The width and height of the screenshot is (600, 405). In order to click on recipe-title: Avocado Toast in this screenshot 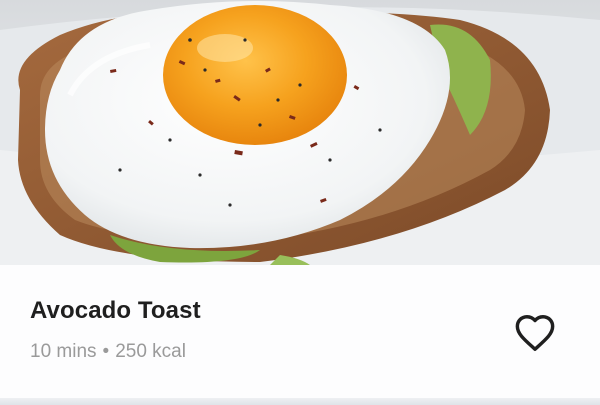, I will do `click(115, 310)`.